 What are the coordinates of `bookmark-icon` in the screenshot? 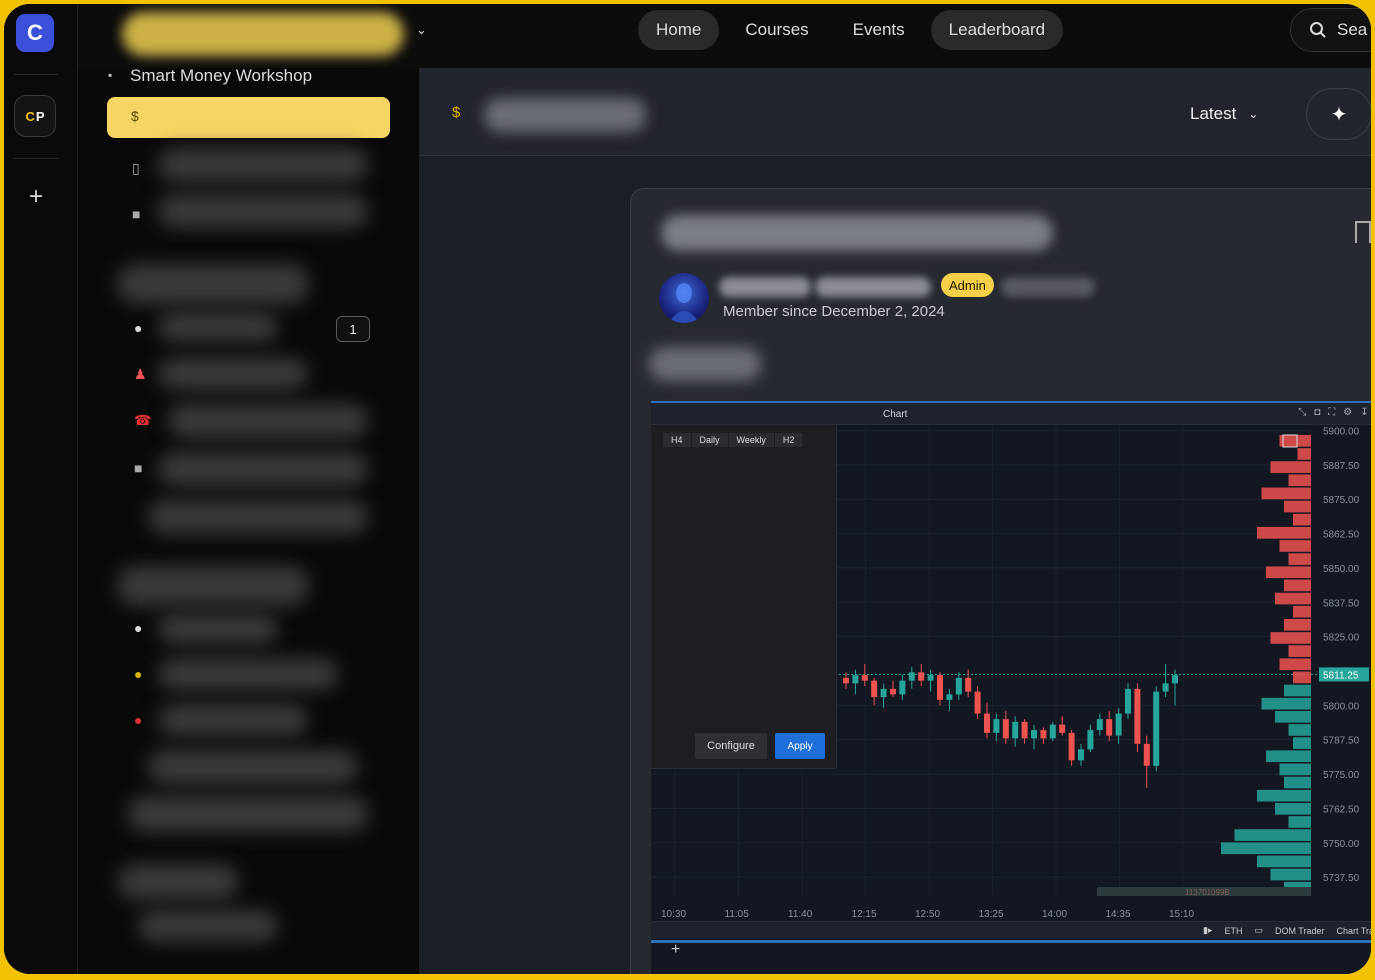 It's located at (1363, 232).